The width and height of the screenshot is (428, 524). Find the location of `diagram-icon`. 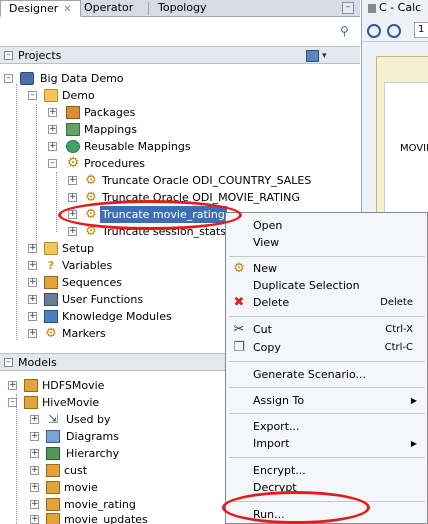

diagram-icon is located at coordinates (53, 436).